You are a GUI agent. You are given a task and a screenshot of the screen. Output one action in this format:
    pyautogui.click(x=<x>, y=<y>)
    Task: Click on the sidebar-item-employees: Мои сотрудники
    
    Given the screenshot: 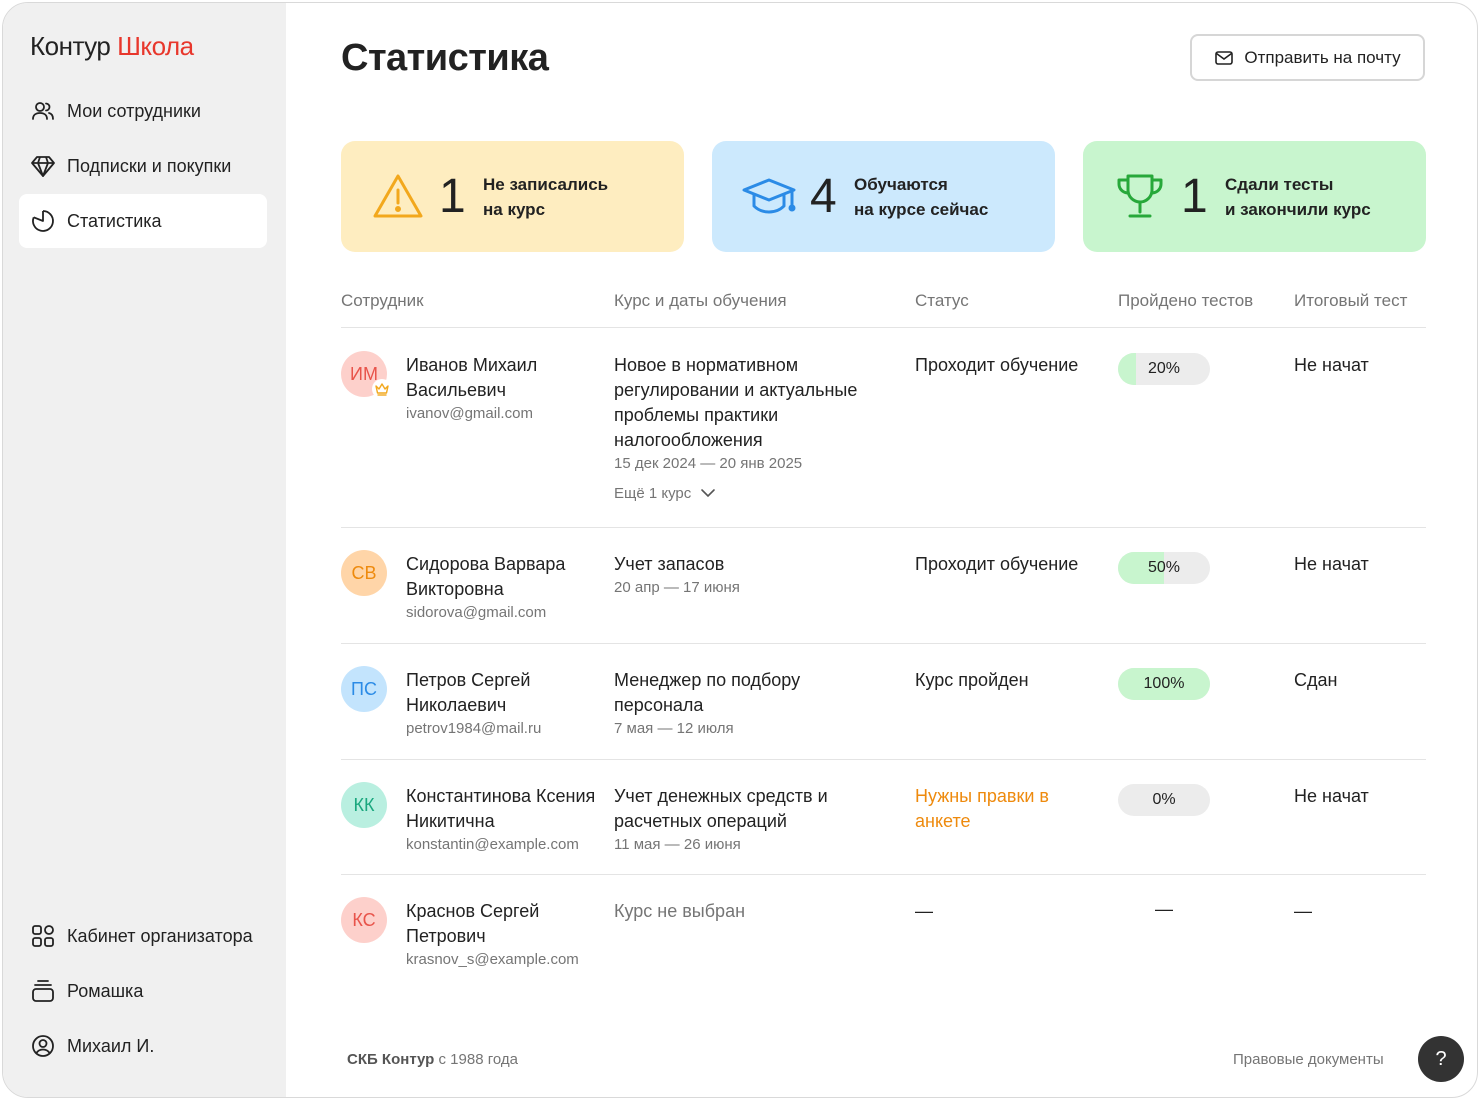 What is the action you would take?
    pyautogui.click(x=143, y=111)
    